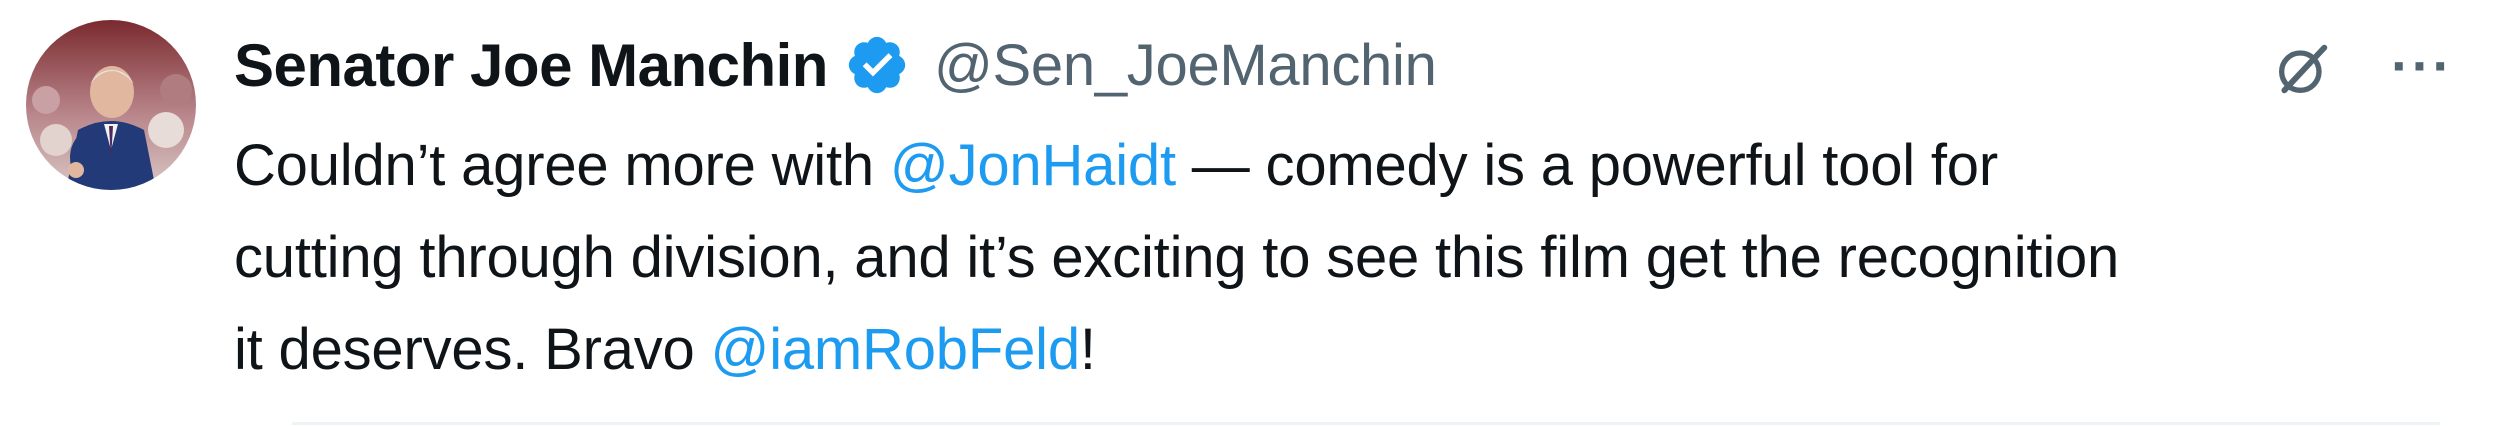 Image resolution: width=2500 pixels, height=426 pixels. I want to click on mention-link-iamrobfeld: @iamRobFeld, so click(896, 349).